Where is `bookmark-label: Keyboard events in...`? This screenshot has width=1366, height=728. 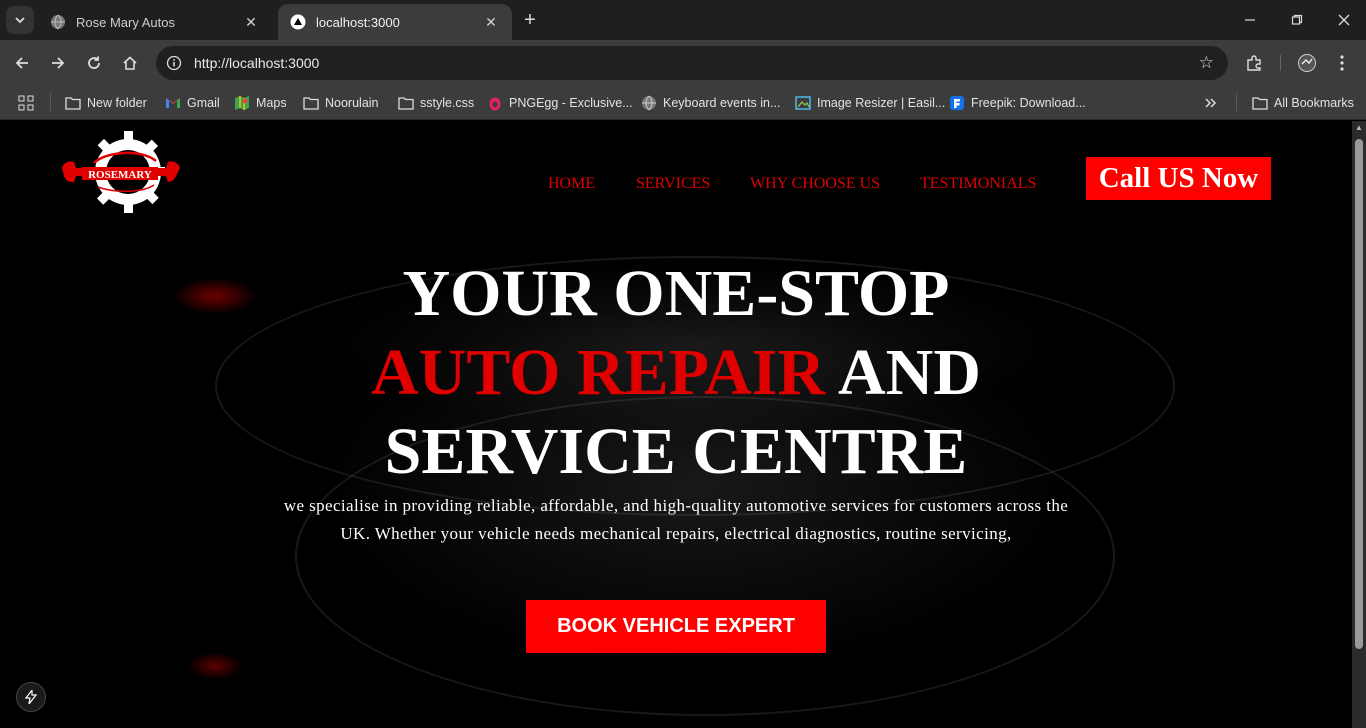 bookmark-label: Keyboard events in... is located at coordinates (722, 103).